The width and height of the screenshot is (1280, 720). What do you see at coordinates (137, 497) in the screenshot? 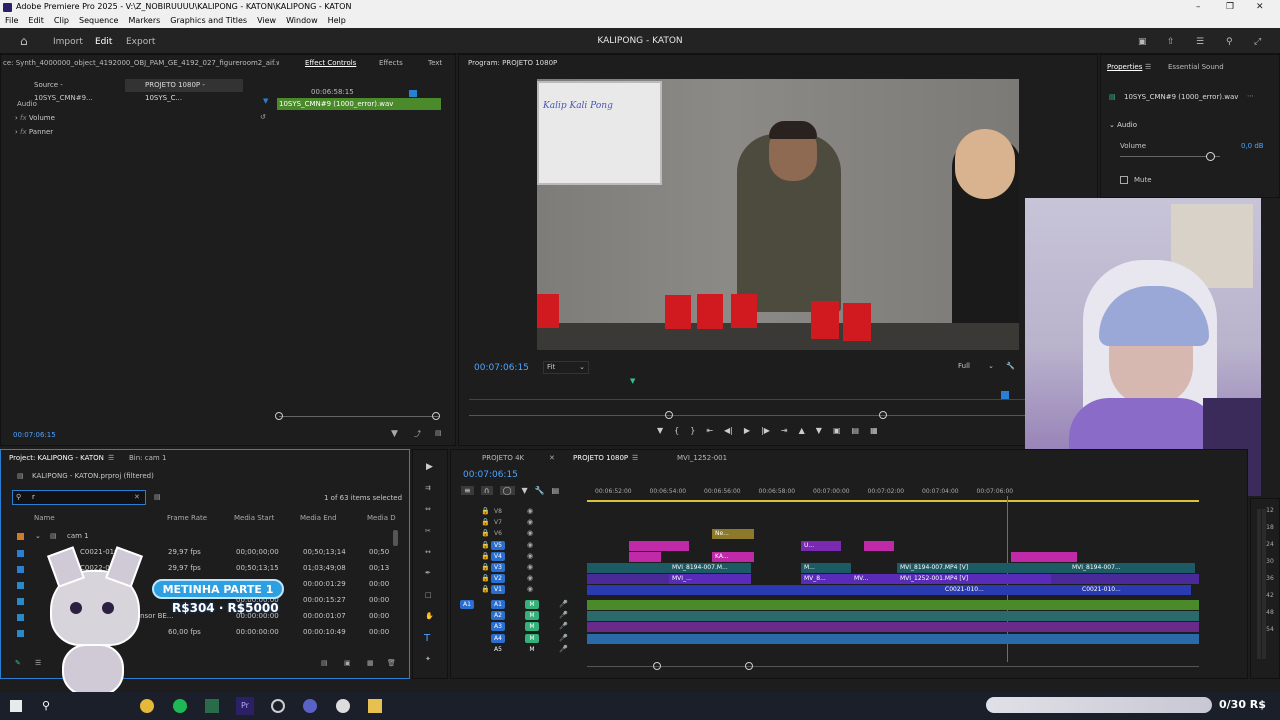
I see `clear-search-icon: ✕` at bounding box center [137, 497].